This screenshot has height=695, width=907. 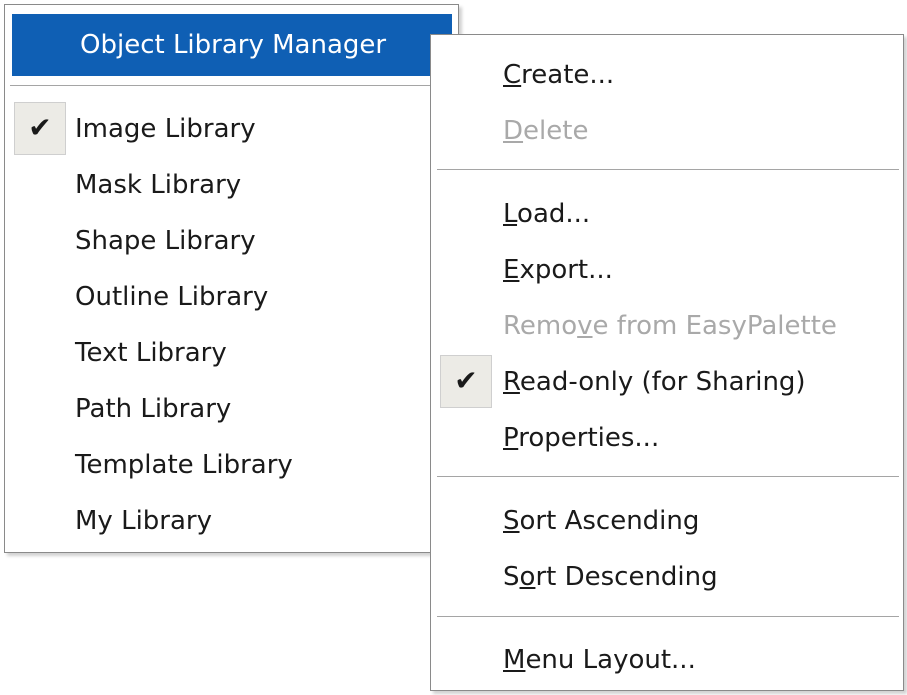 I want to click on menu-item-sort-ascending: Sort Ascending, so click(x=667, y=521).